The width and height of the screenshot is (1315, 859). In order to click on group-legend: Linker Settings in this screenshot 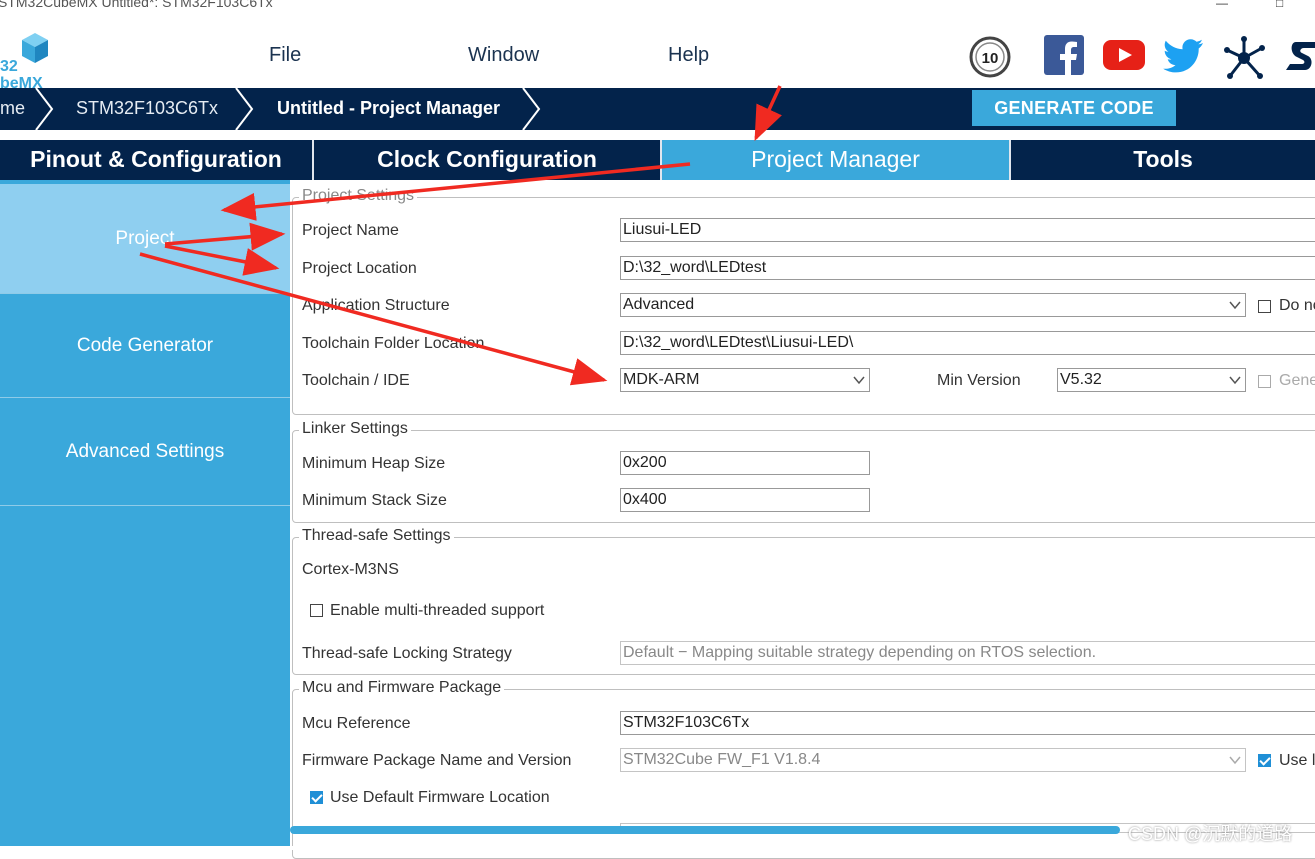, I will do `click(355, 429)`.